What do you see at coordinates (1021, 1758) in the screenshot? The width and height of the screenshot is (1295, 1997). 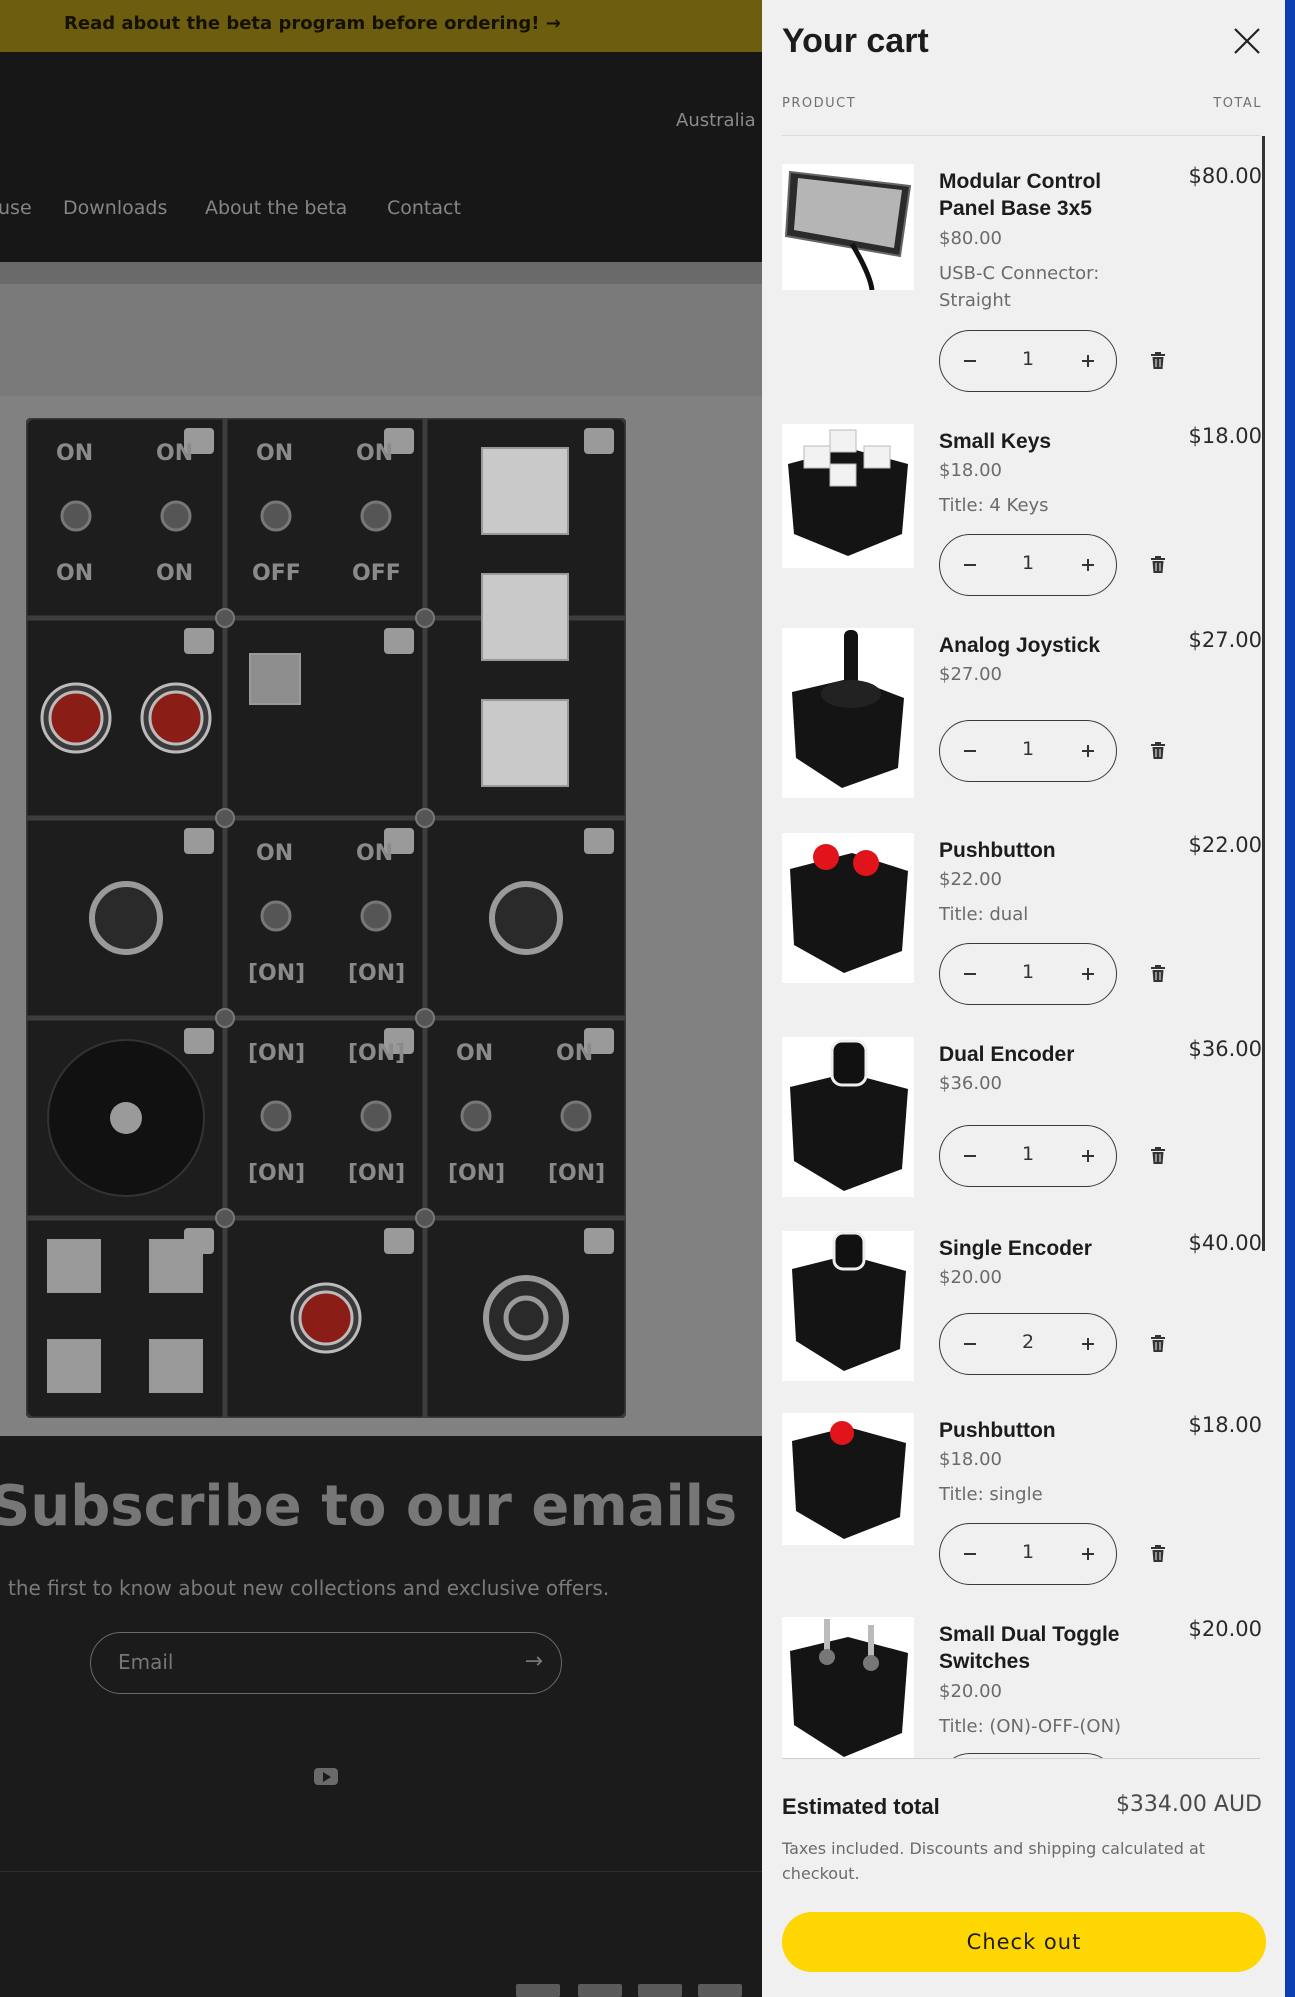 I see `footer-divider` at bounding box center [1021, 1758].